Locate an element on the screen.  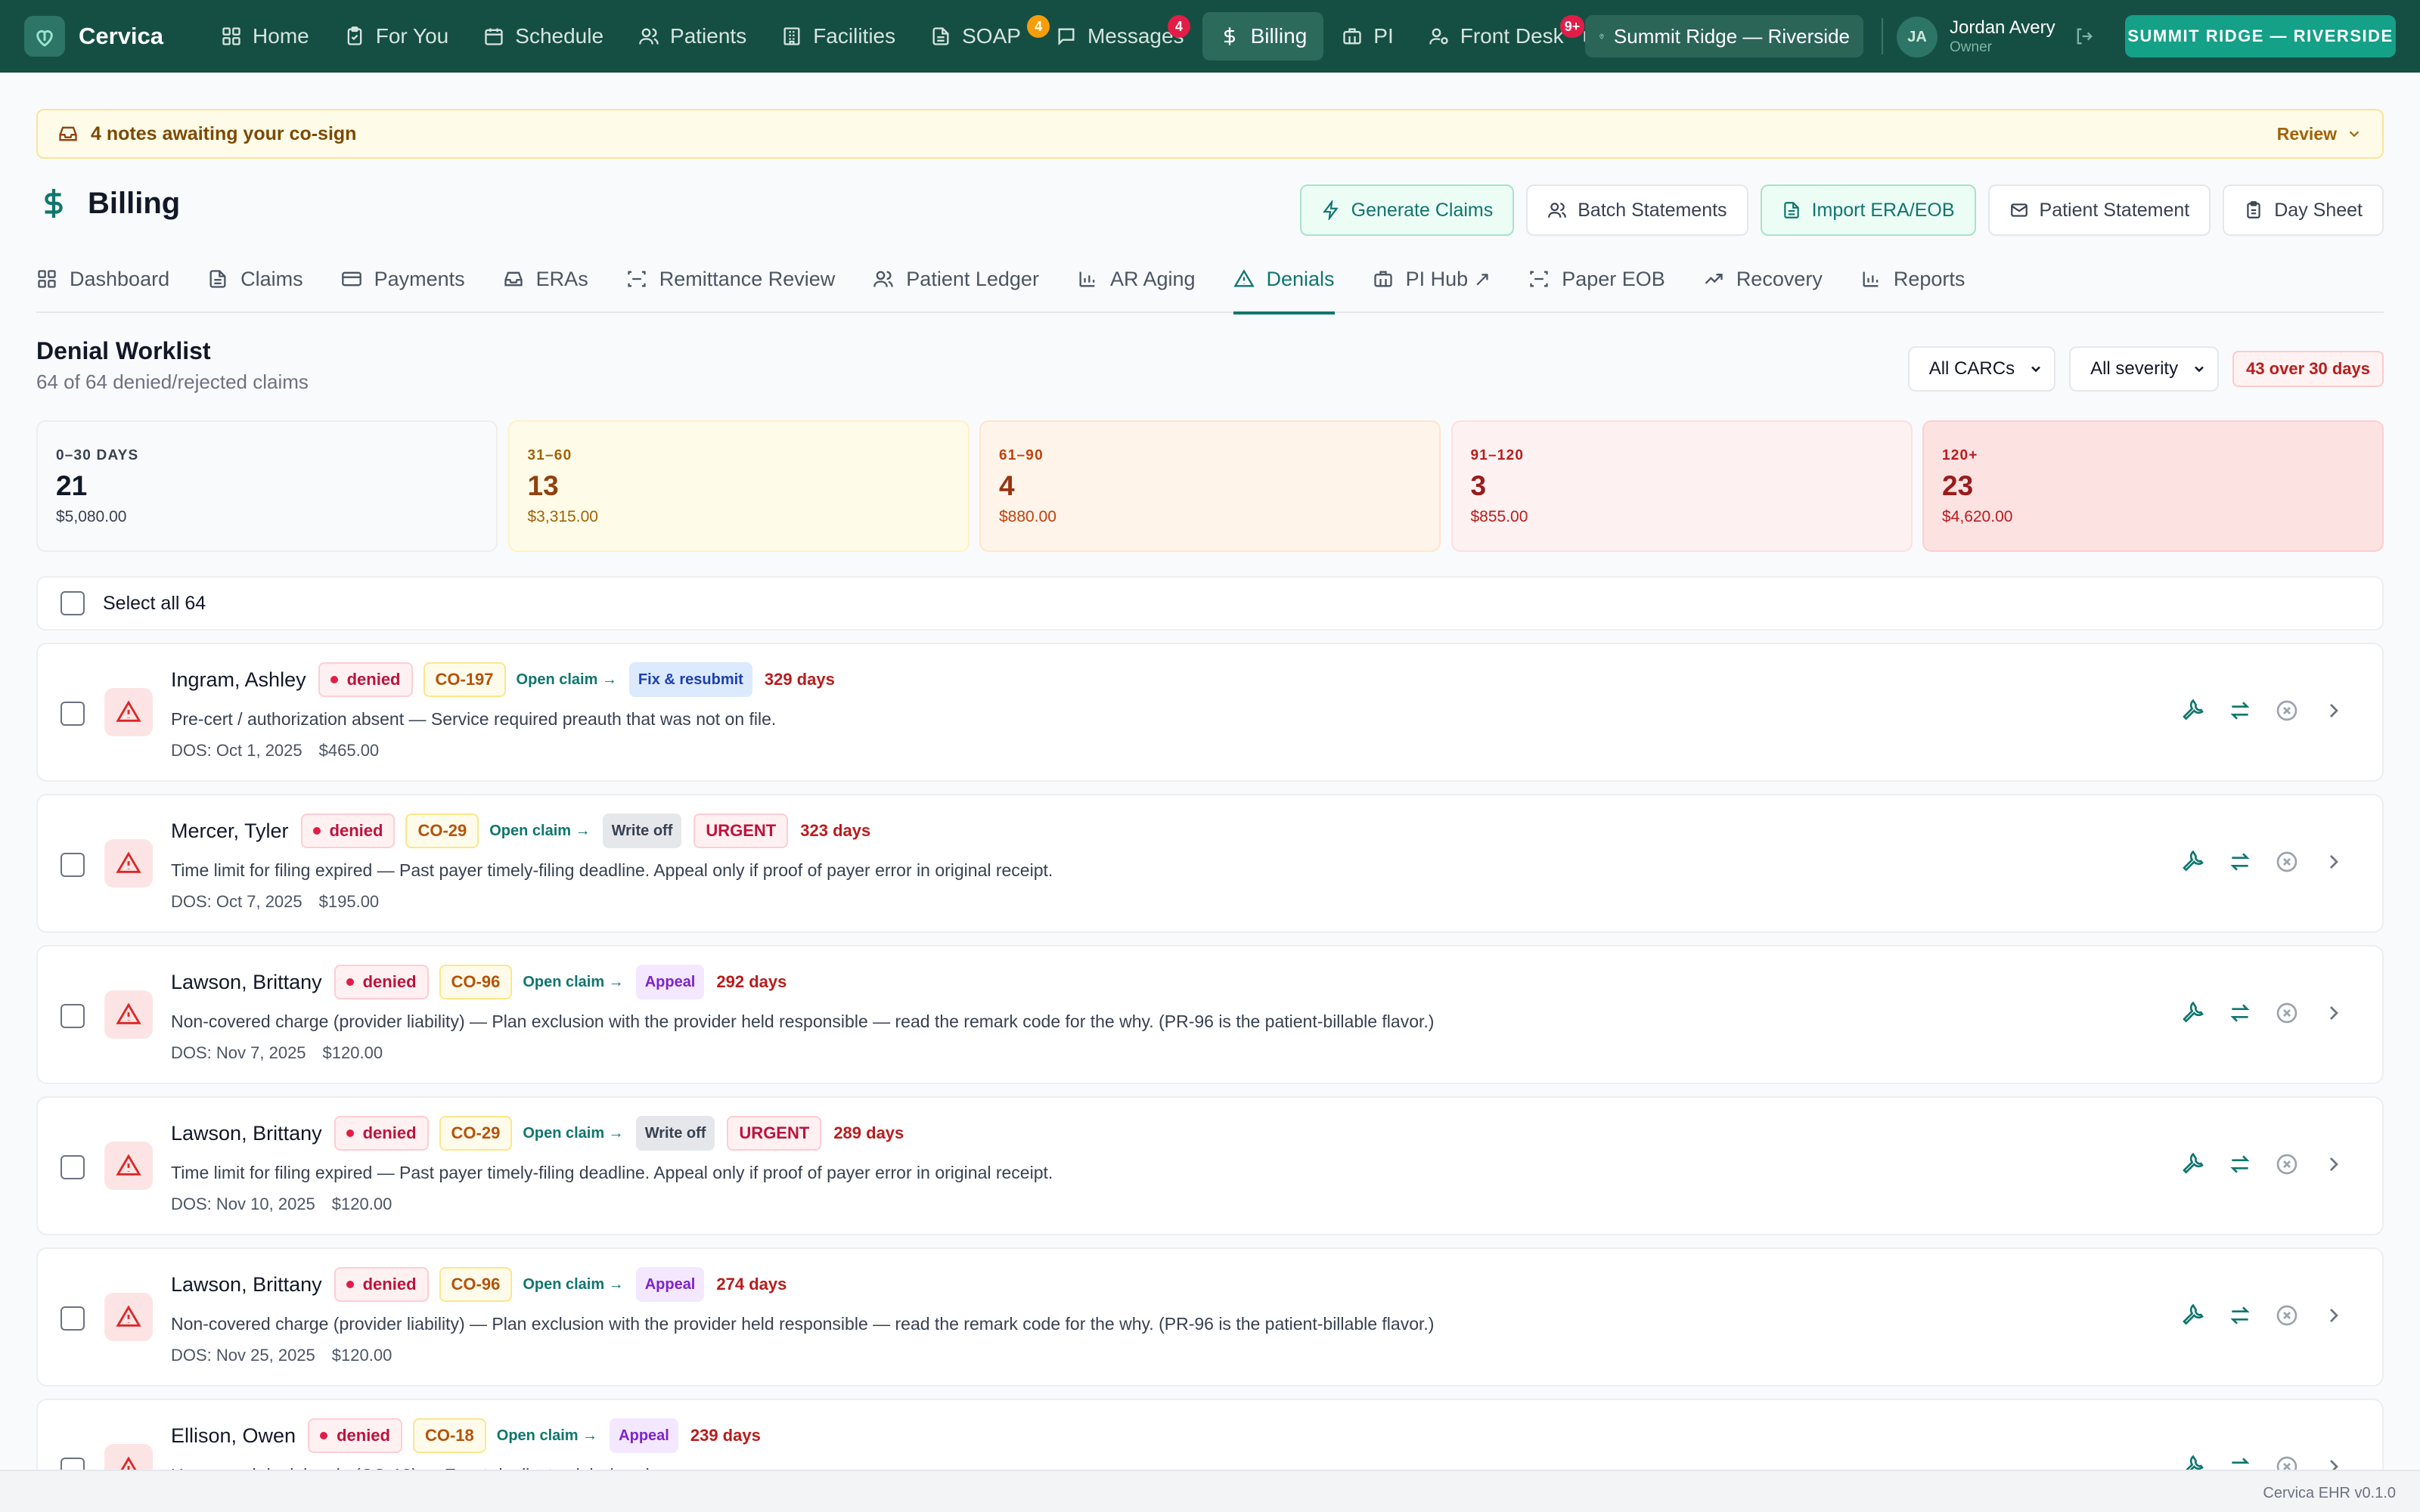
patient-name: Mercer, Tyler is located at coordinates (230, 832).